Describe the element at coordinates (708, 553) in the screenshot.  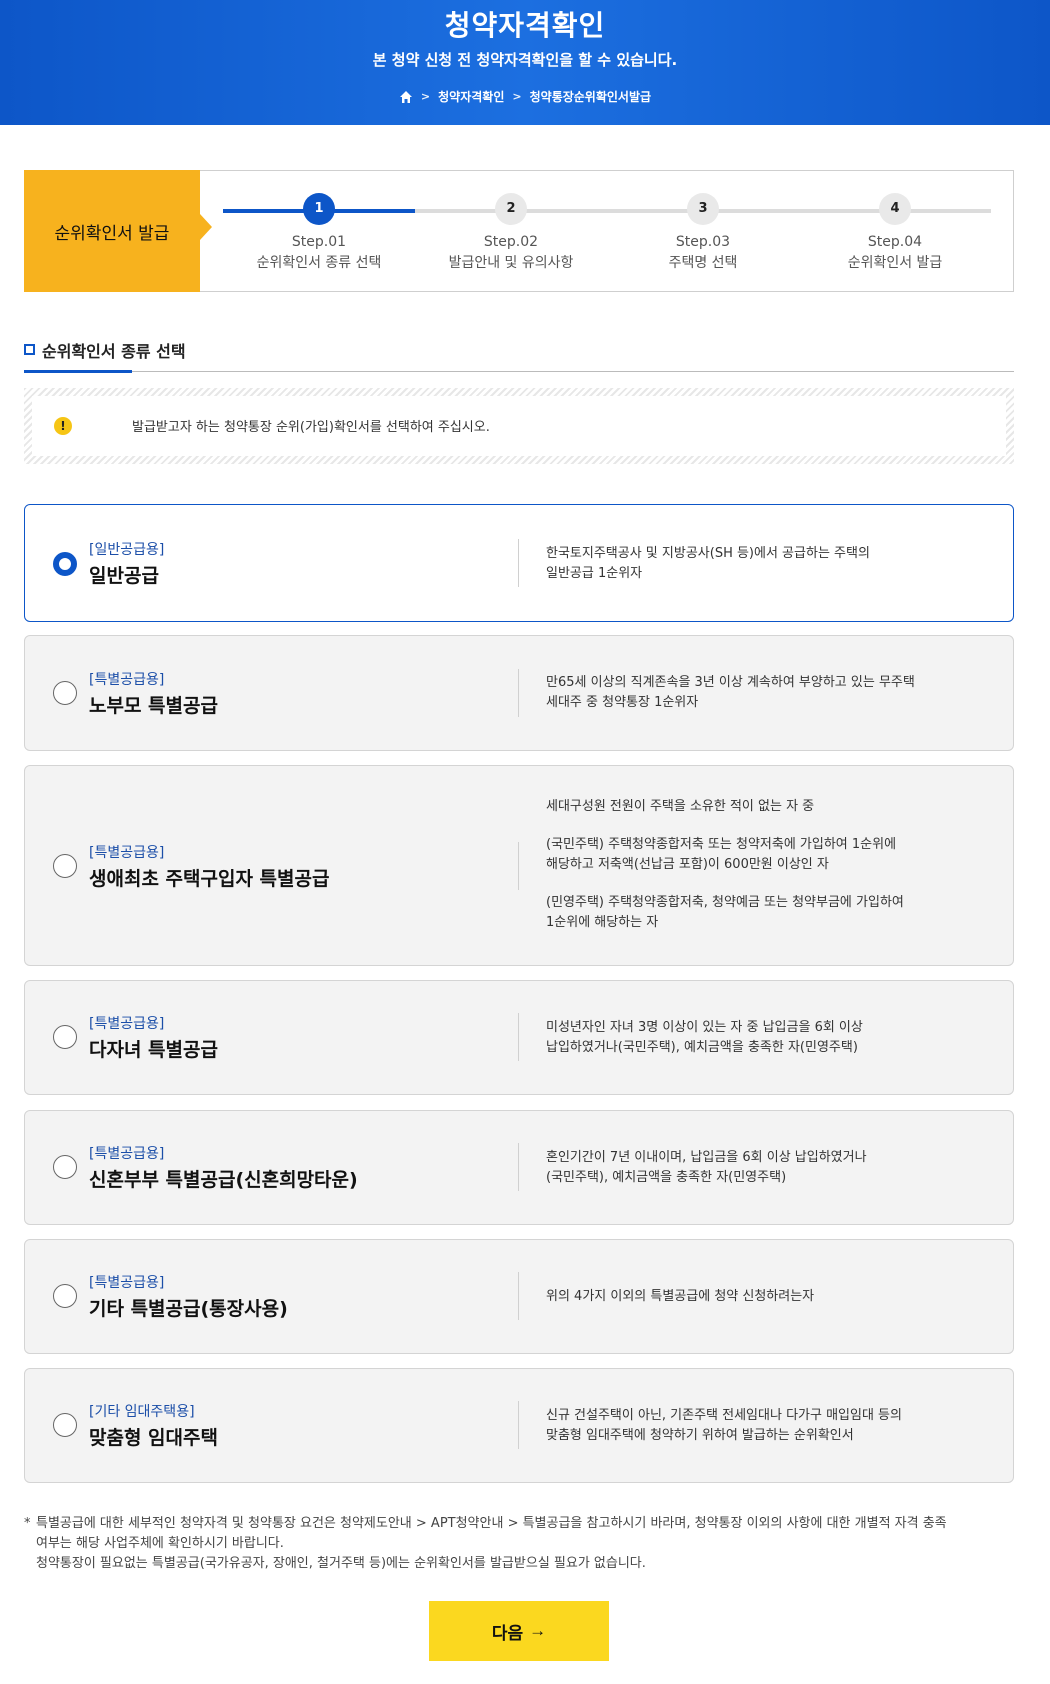
I see `description-line: 한국토지주택공사 및 지방공사(SH 등)에서 공급하는 주택의` at that location.